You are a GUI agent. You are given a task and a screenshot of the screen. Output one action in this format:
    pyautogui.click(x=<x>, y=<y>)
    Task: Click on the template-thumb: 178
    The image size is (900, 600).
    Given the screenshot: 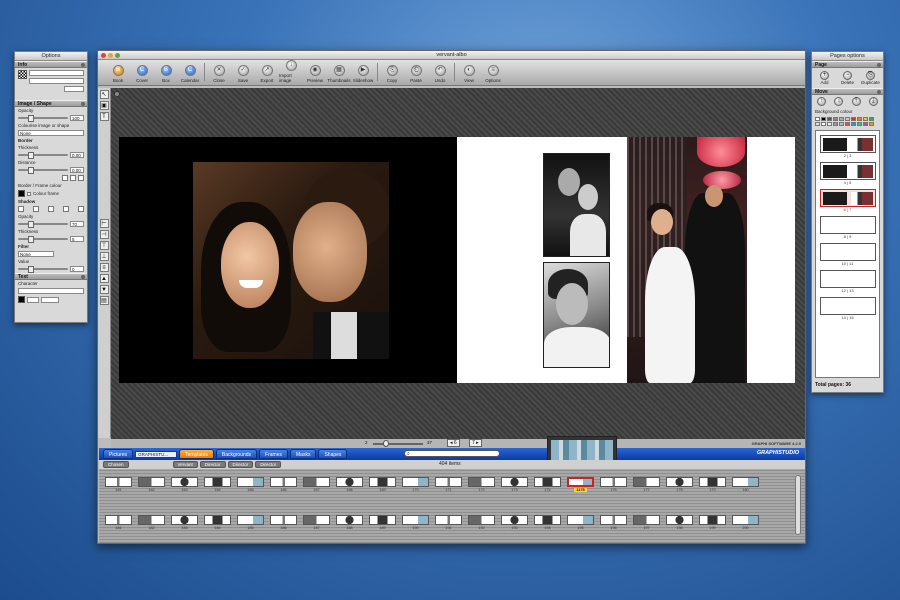 What is the action you would take?
    pyautogui.click(x=679, y=484)
    